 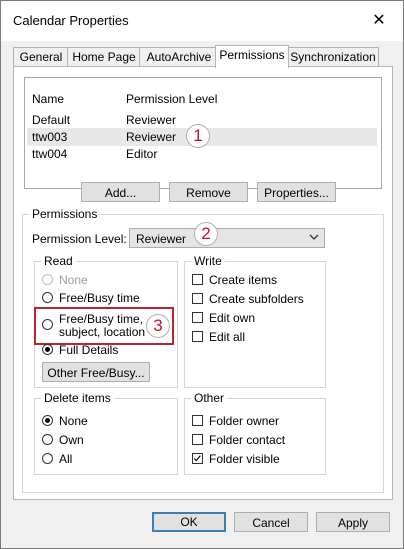 What do you see at coordinates (99, 298) in the screenshot?
I see `radio-label: Free/Busy time` at bounding box center [99, 298].